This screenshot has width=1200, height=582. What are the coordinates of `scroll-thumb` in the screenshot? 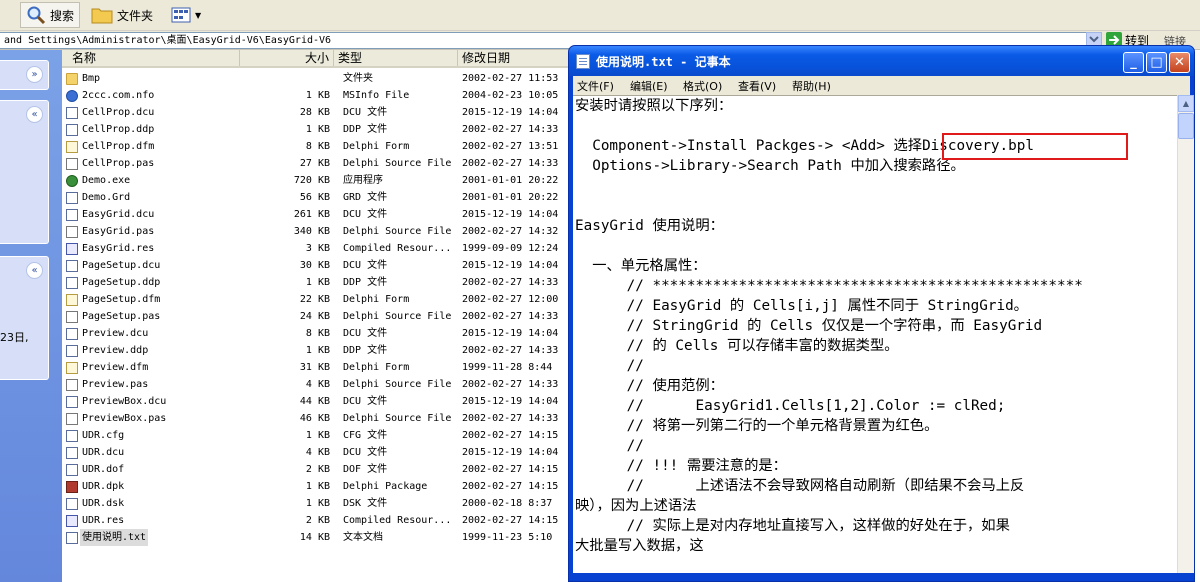 It's located at (1186, 126).